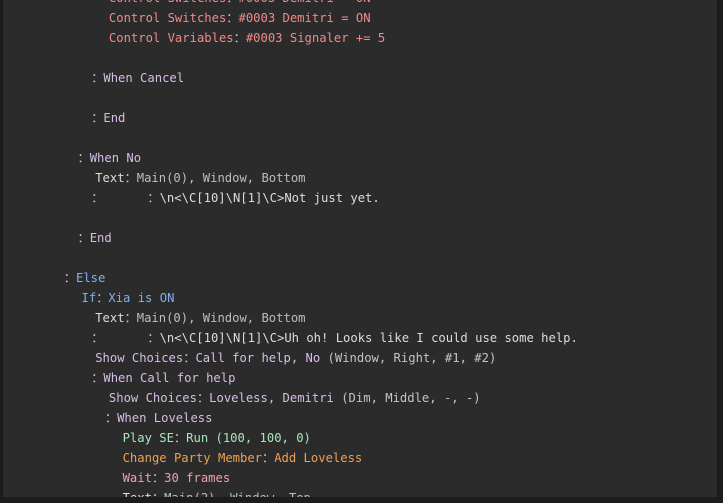 This screenshot has height=503, width=723. What do you see at coordinates (411, 398) in the screenshot?
I see `command-text: (Dim, Middle, -, -)` at bounding box center [411, 398].